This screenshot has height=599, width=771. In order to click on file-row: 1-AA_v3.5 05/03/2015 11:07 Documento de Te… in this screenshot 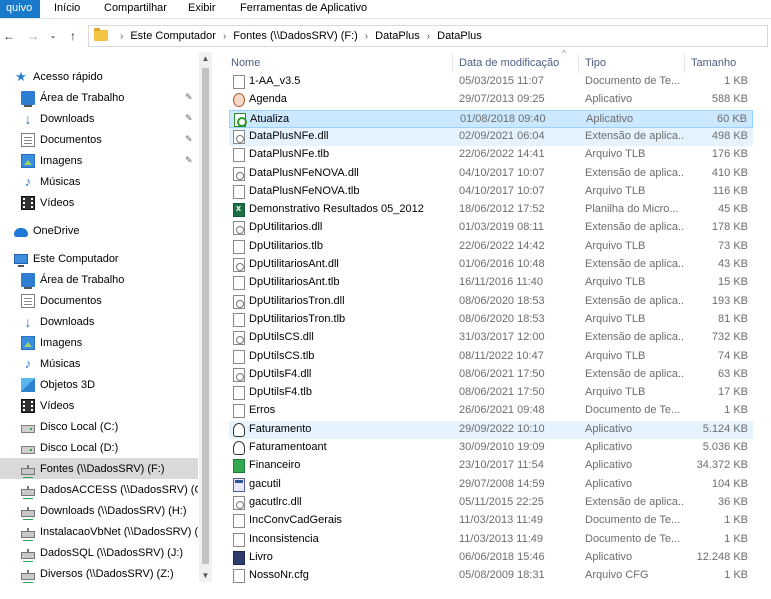, I will do `click(491, 82)`.